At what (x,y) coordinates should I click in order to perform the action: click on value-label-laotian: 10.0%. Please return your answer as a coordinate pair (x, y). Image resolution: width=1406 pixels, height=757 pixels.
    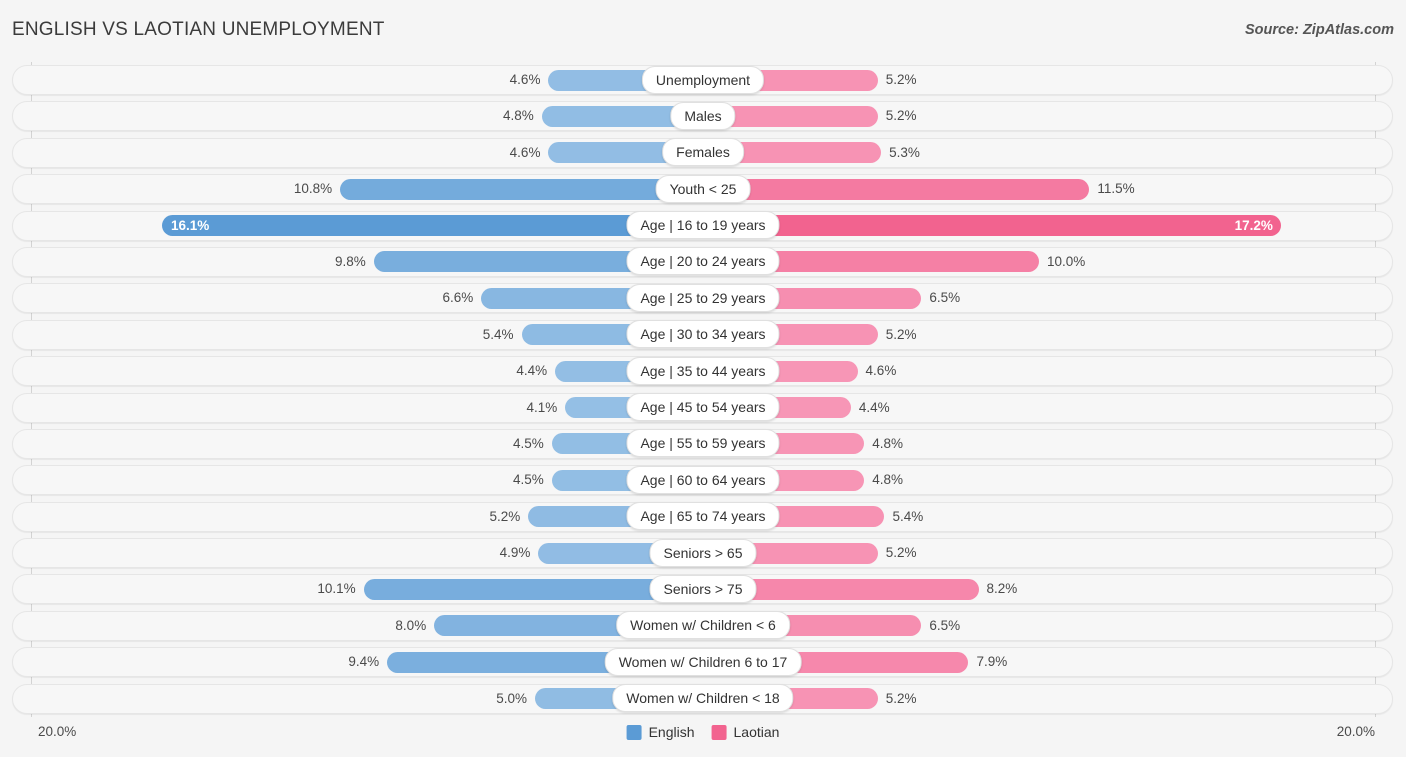
    Looking at the image, I should click on (1066, 261).